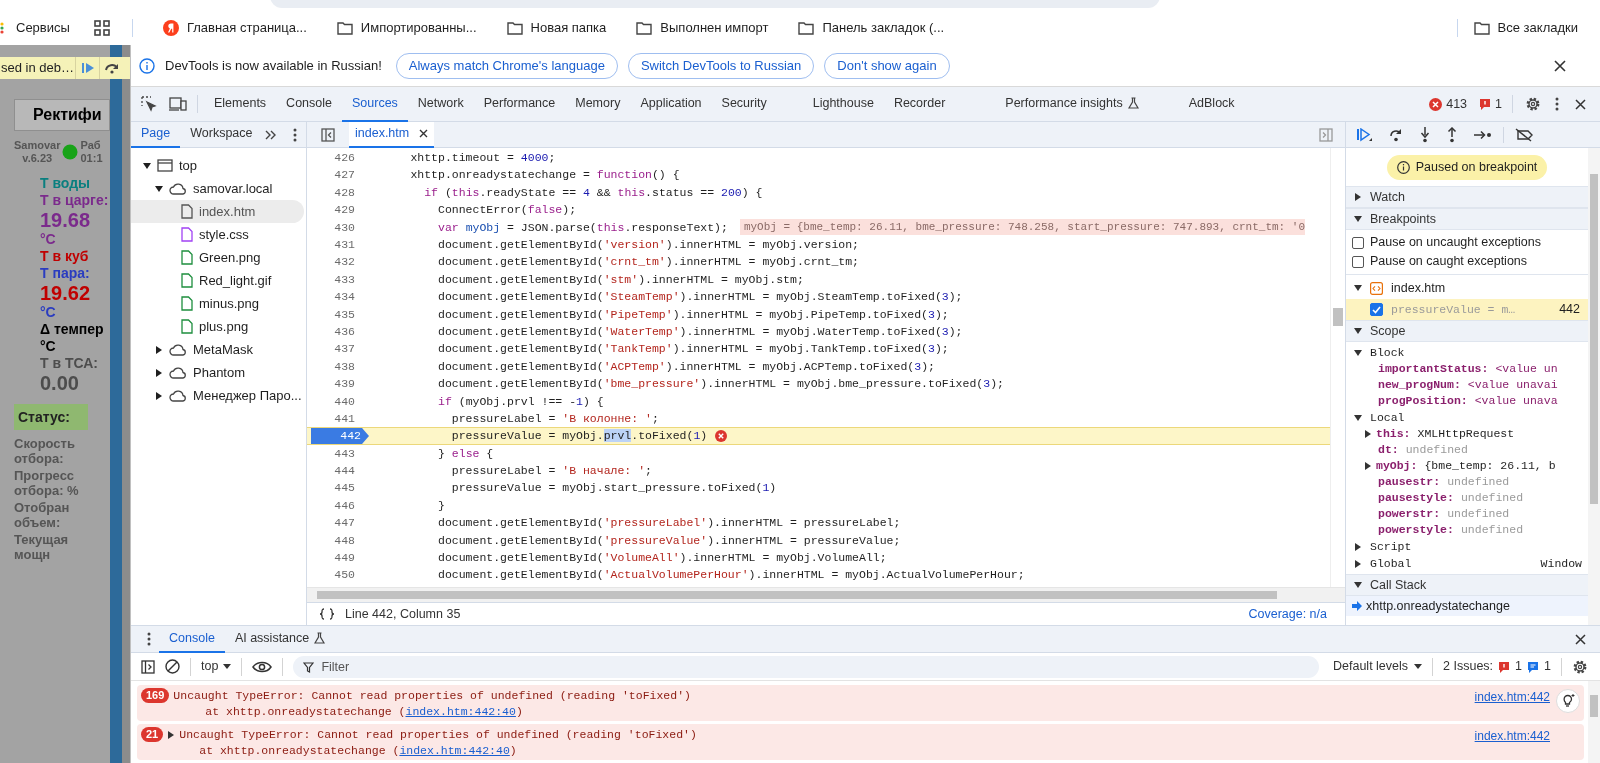 Image resolution: width=1600 pixels, height=763 pixels. I want to click on step-into-icon, so click(1425, 134).